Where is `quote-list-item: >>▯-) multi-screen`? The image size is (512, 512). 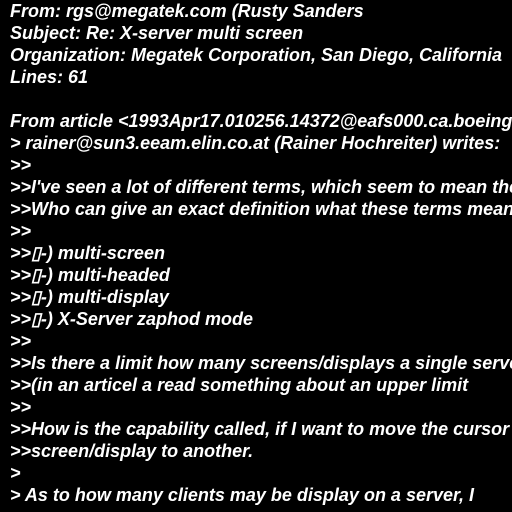
quote-list-item: >>▯-) multi-screen is located at coordinates (87, 253).